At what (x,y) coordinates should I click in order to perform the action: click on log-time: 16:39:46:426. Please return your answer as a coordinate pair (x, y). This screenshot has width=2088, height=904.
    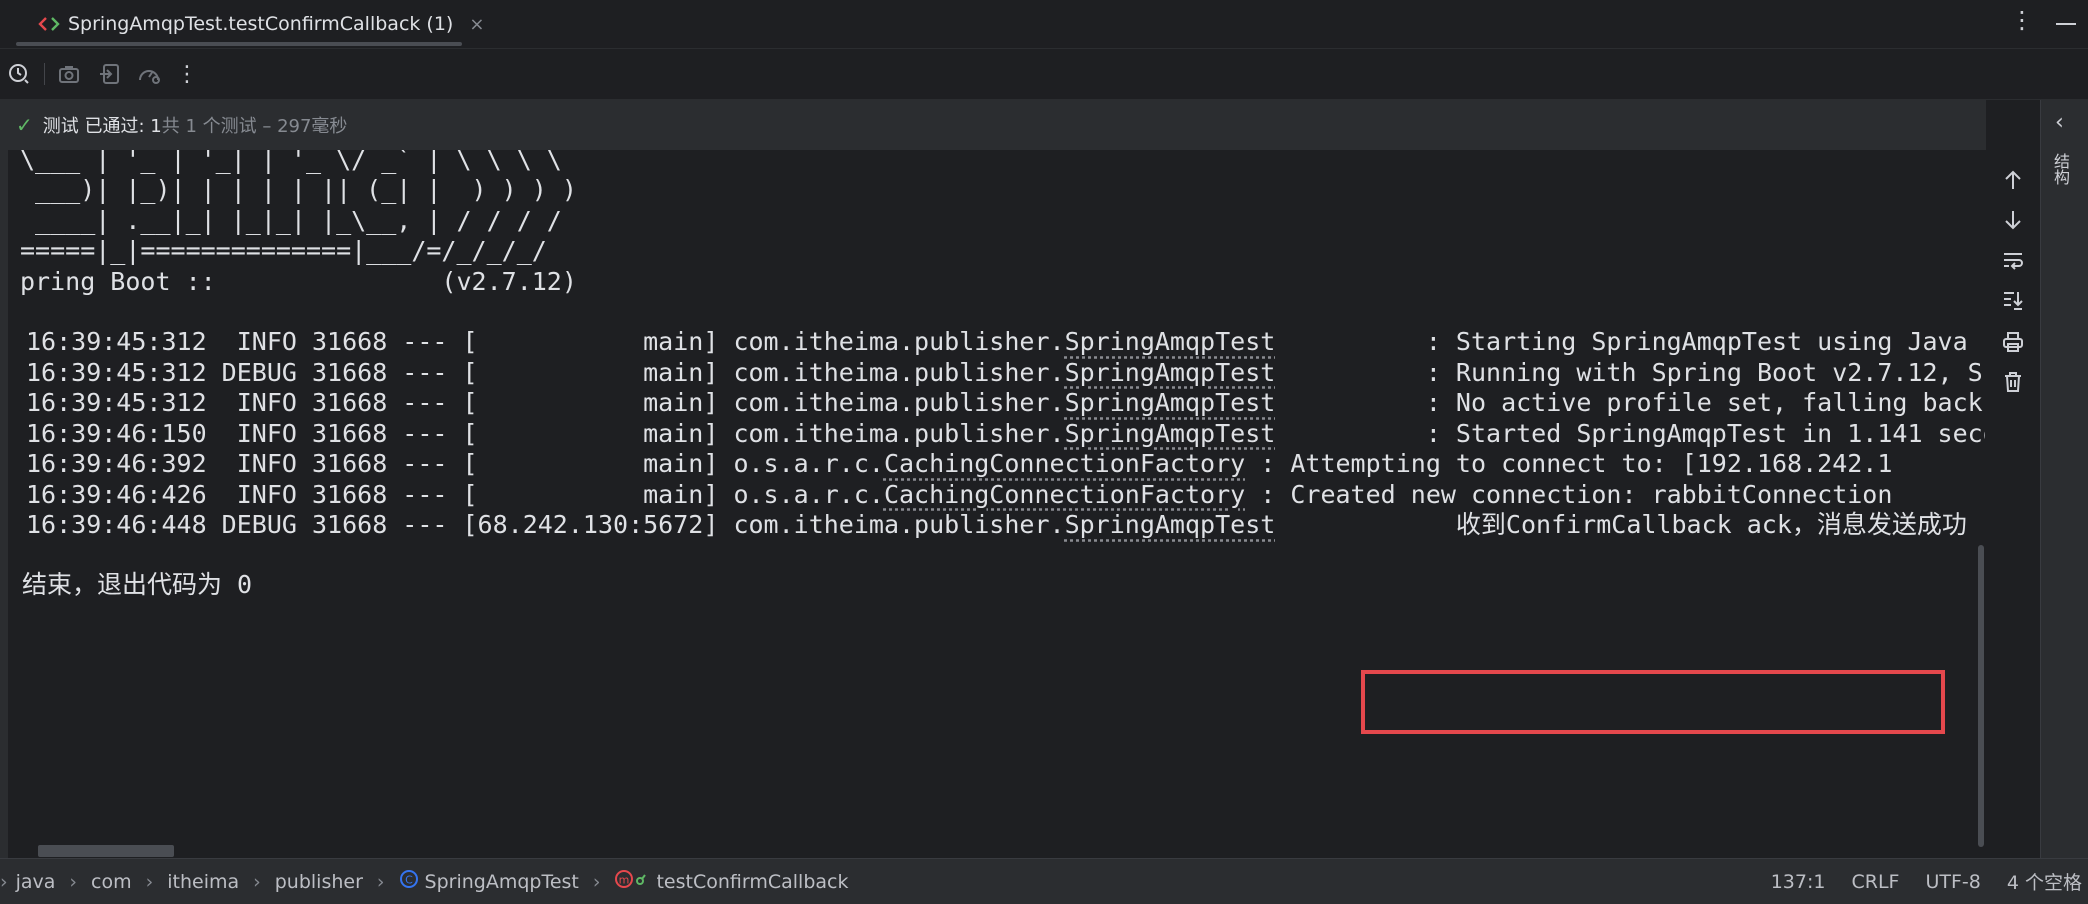
    Looking at the image, I should click on (124, 494).